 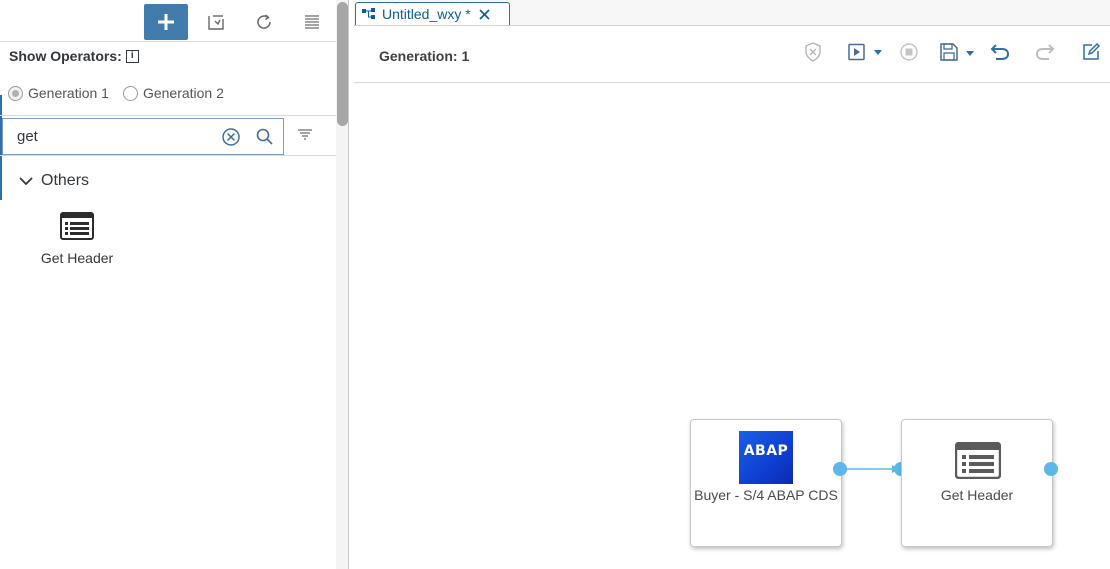 I want to click on stop-icon, so click(x=909, y=52).